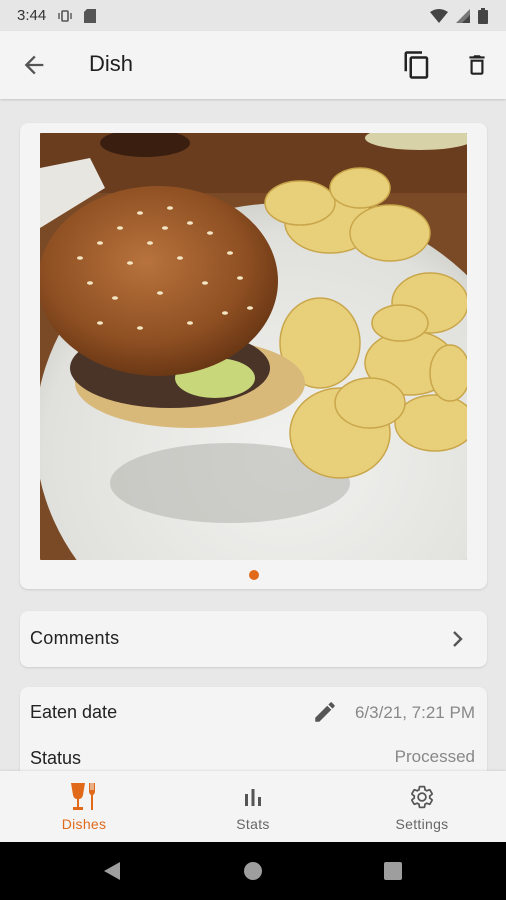 This screenshot has height=900, width=506. What do you see at coordinates (253, 65) in the screenshot?
I see `app-bar: Dish` at bounding box center [253, 65].